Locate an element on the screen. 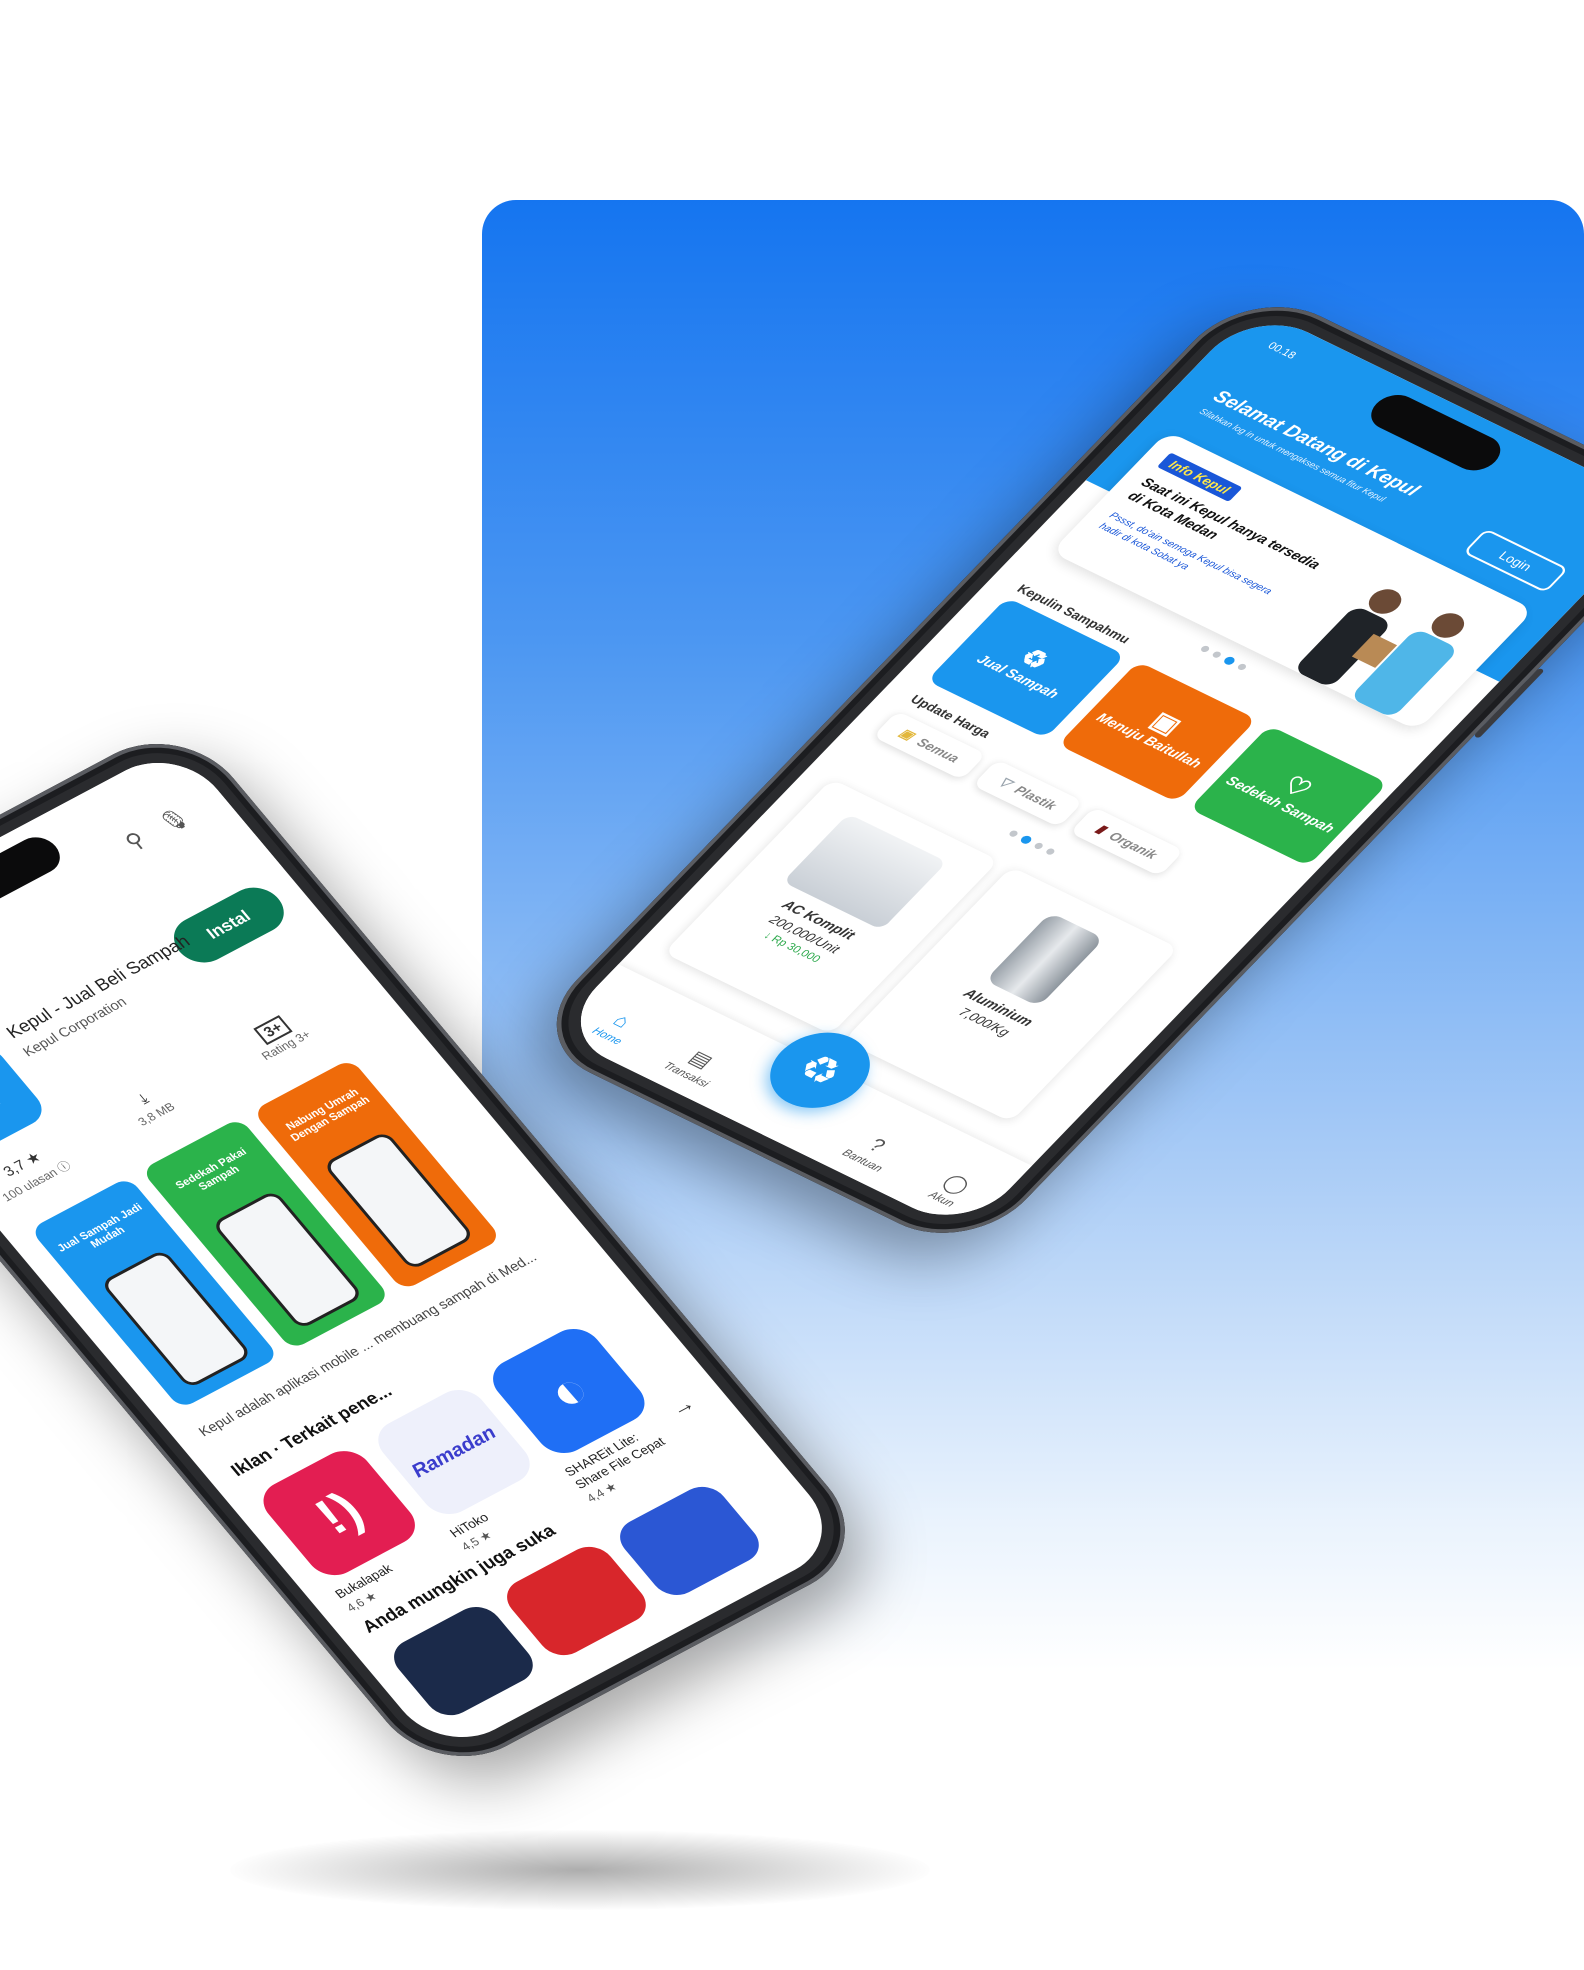 This screenshot has height=1970, width=1584. chip-label: Organik is located at coordinates (1134, 845).